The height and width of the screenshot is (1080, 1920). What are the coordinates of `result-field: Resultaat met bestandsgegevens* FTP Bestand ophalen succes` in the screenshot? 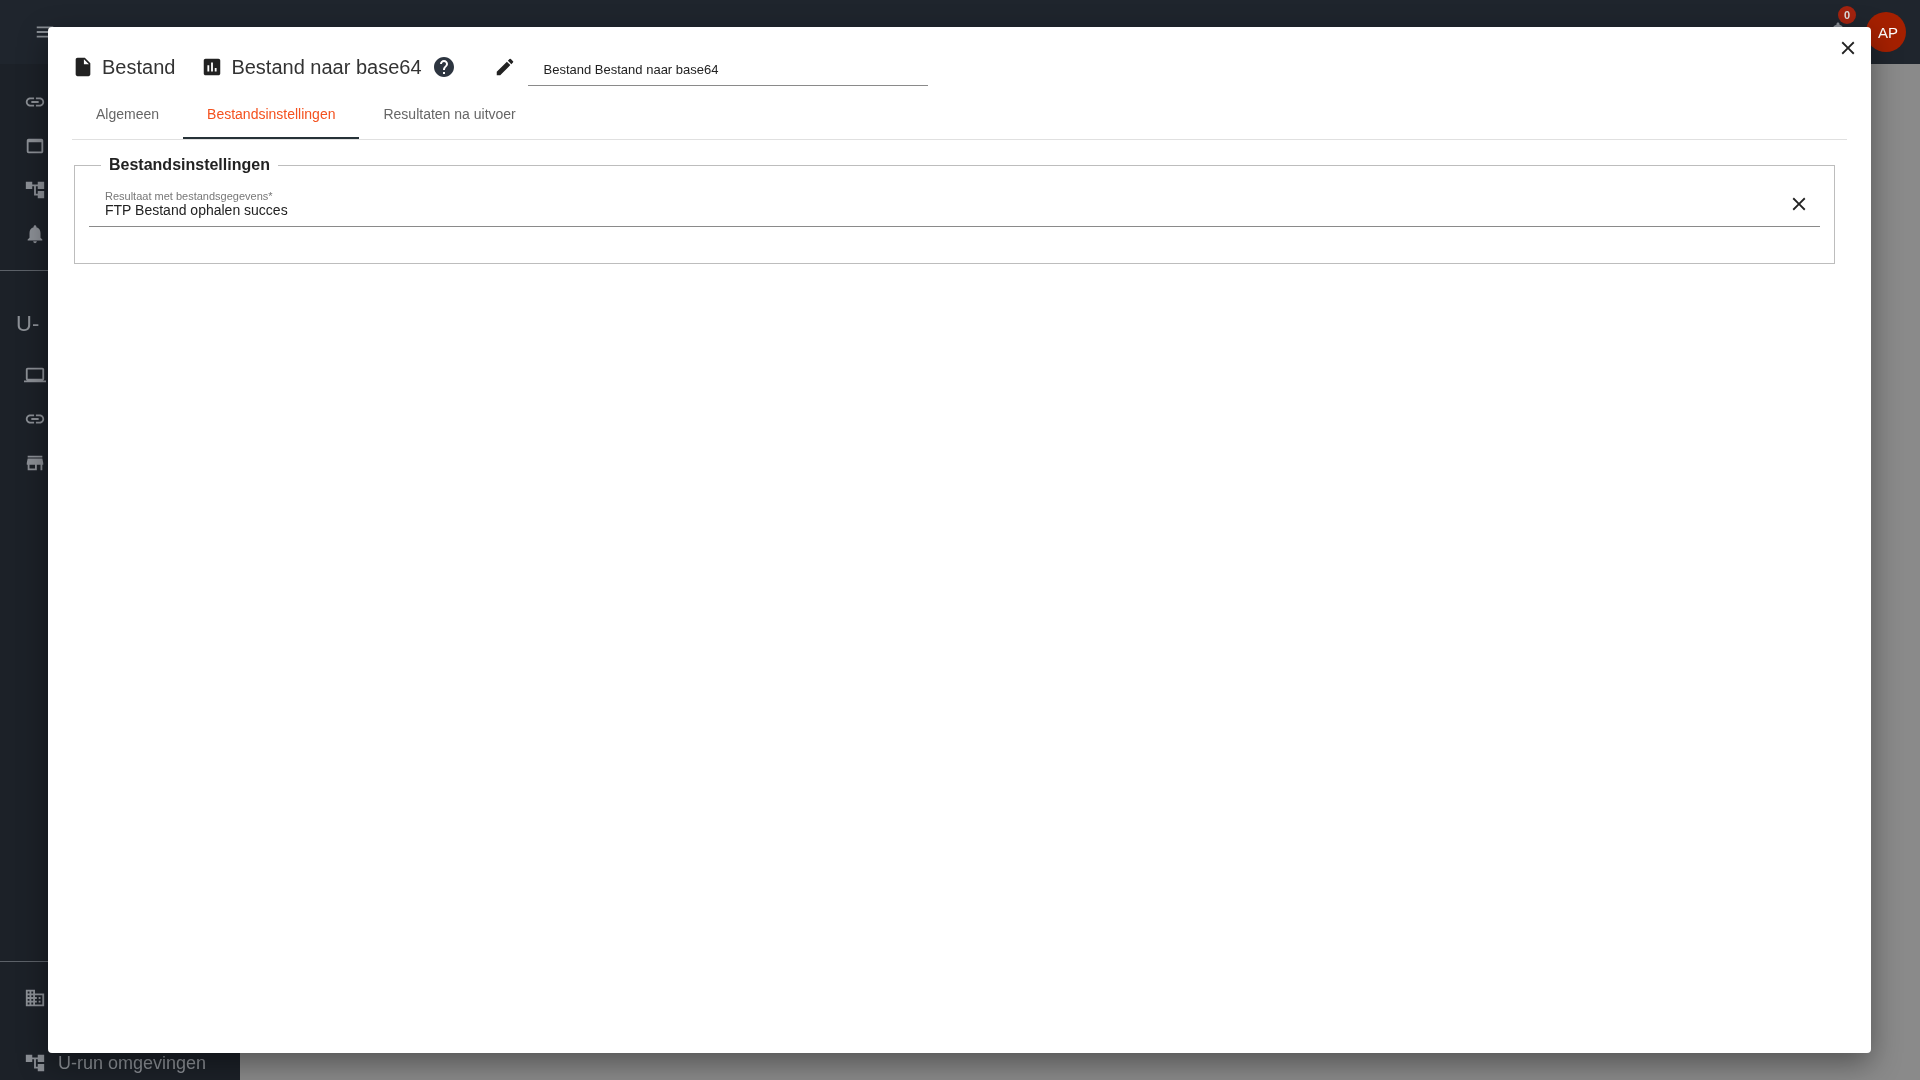 It's located at (954, 205).